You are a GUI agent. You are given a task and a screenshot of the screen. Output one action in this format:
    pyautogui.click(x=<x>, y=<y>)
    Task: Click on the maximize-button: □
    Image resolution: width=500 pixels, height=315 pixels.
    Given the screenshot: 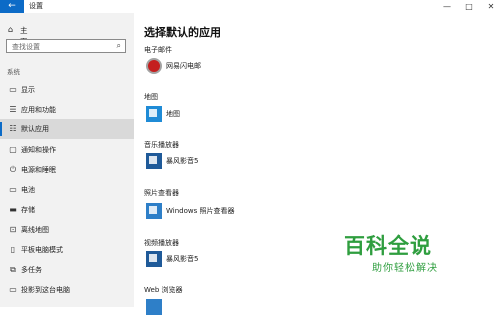 What is the action you would take?
    pyautogui.click(x=469, y=6)
    